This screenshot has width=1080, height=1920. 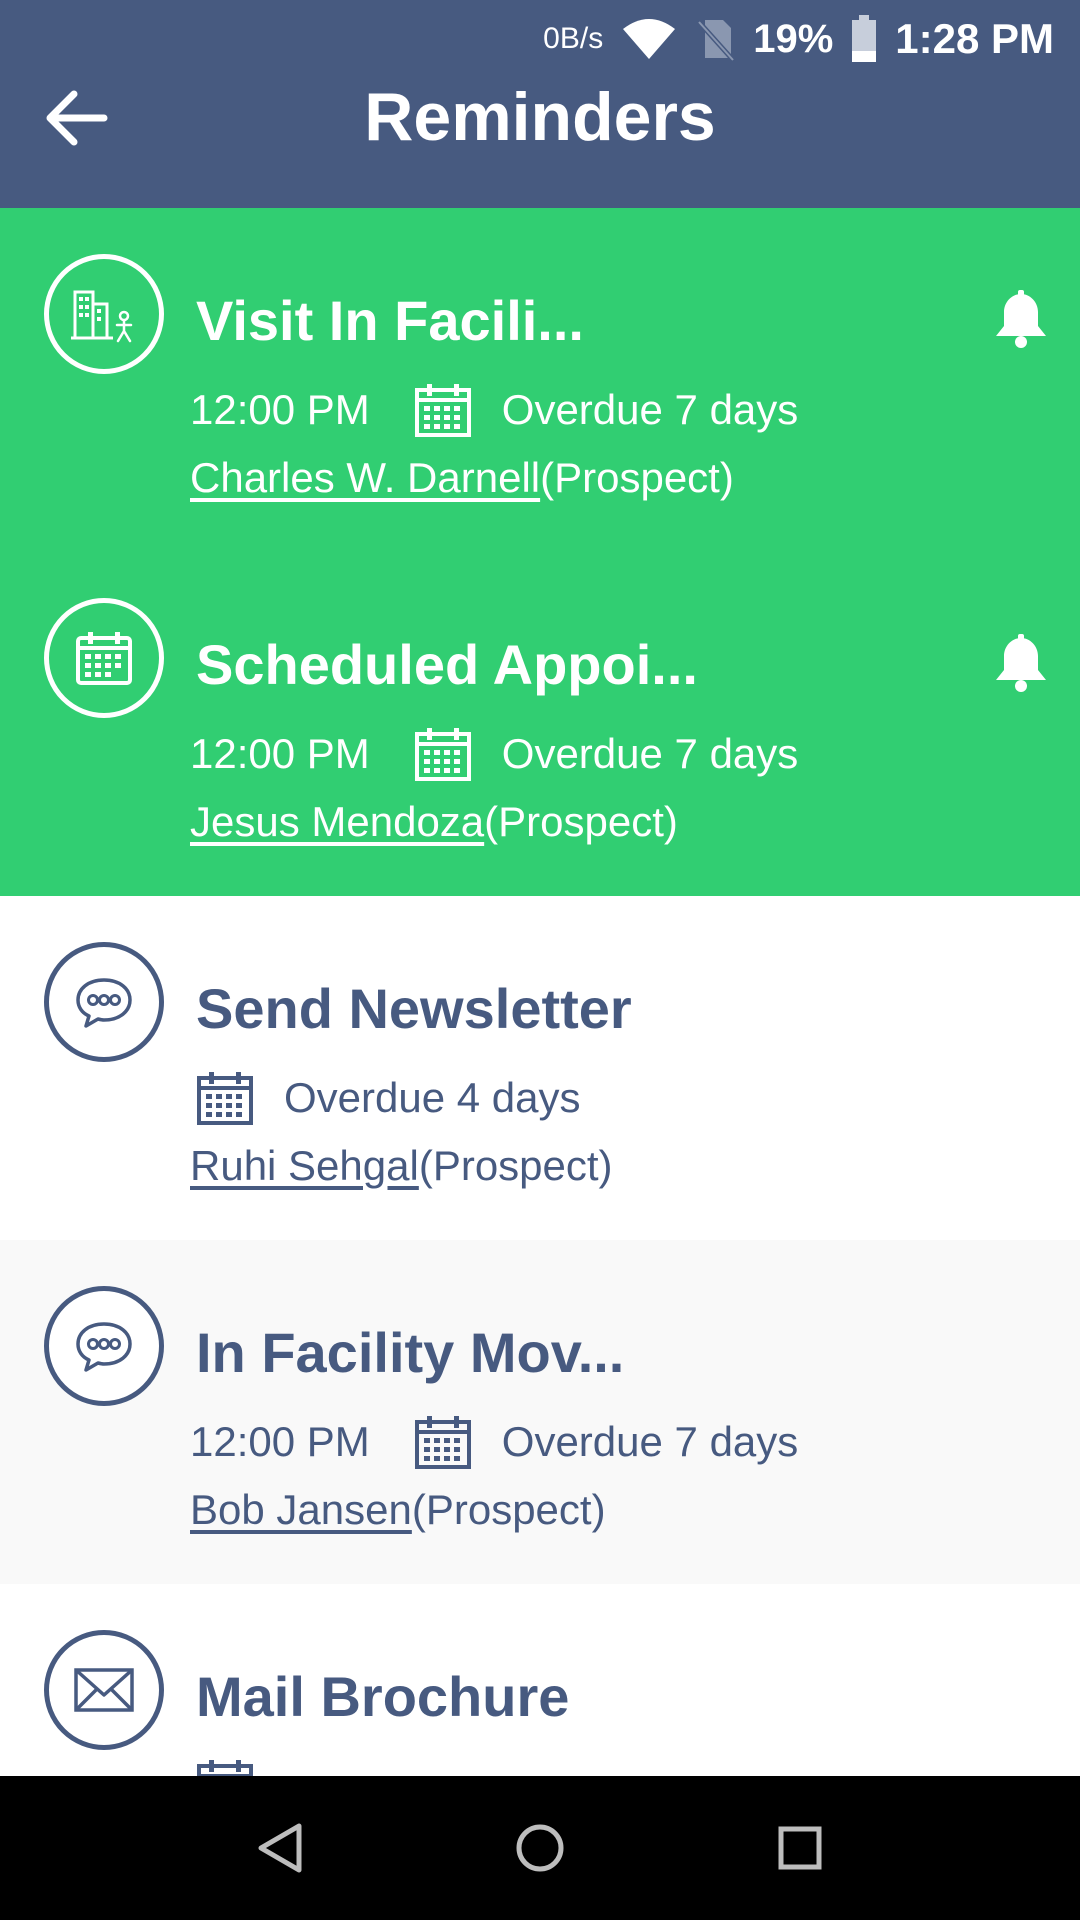 I want to click on wifi-icon, so click(x=649, y=39).